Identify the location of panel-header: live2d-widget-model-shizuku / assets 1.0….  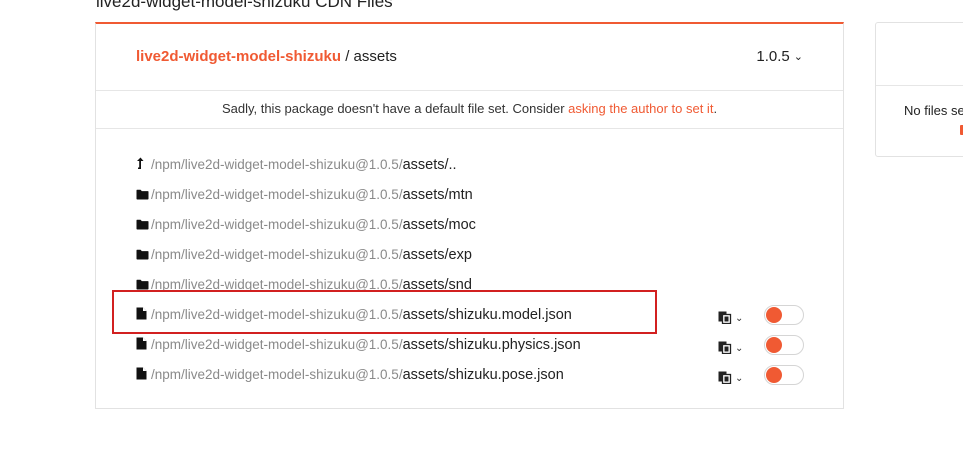
(469, 57).